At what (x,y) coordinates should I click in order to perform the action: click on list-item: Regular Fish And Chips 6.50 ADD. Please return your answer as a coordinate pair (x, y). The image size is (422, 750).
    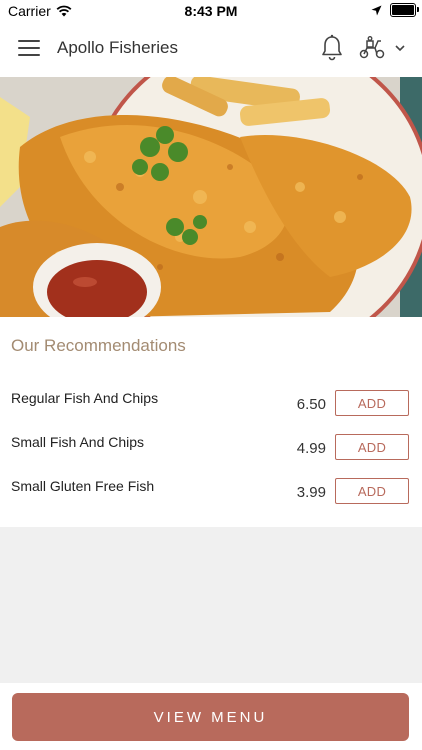
    Looking at the image, I should click on (211, 405).